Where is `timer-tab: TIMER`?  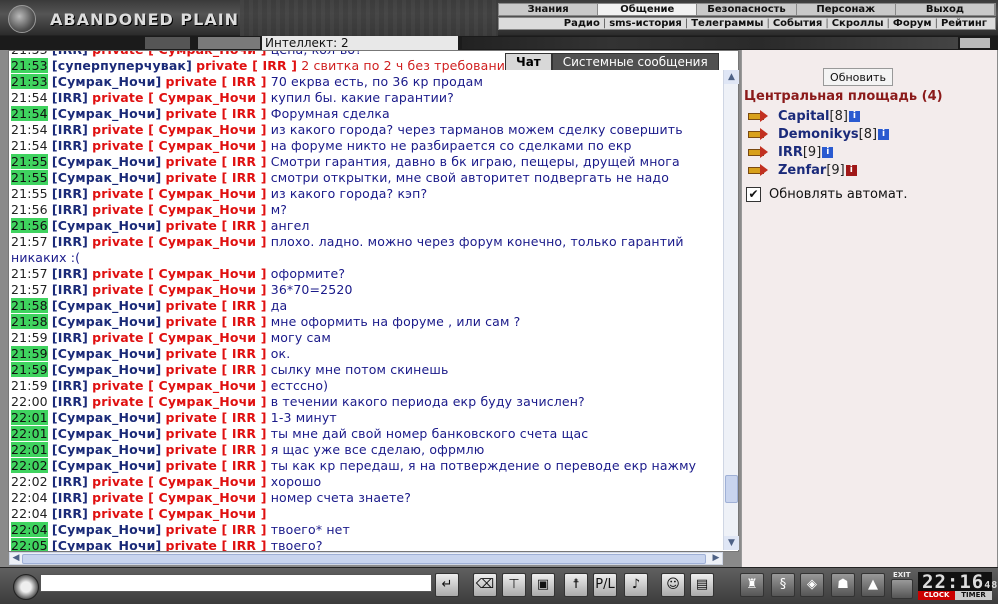 timer-tab: TIMER is located at coordinates (973, 595).